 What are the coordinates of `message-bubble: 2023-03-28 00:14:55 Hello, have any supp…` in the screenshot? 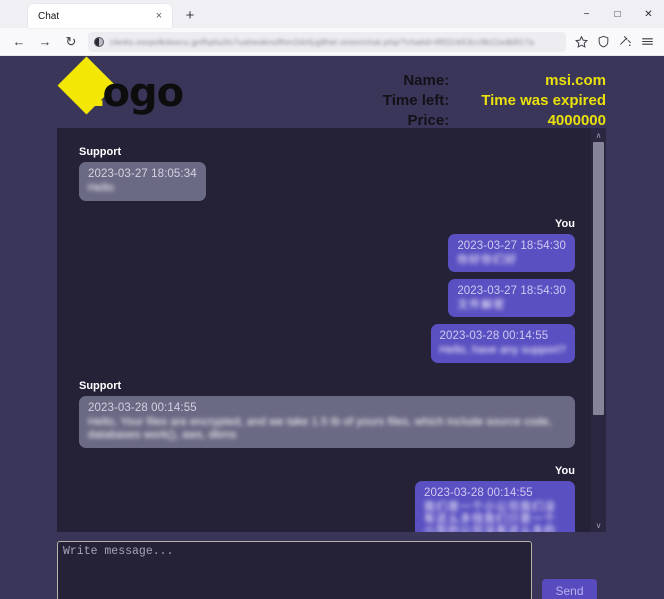 It's located at (502, 343).